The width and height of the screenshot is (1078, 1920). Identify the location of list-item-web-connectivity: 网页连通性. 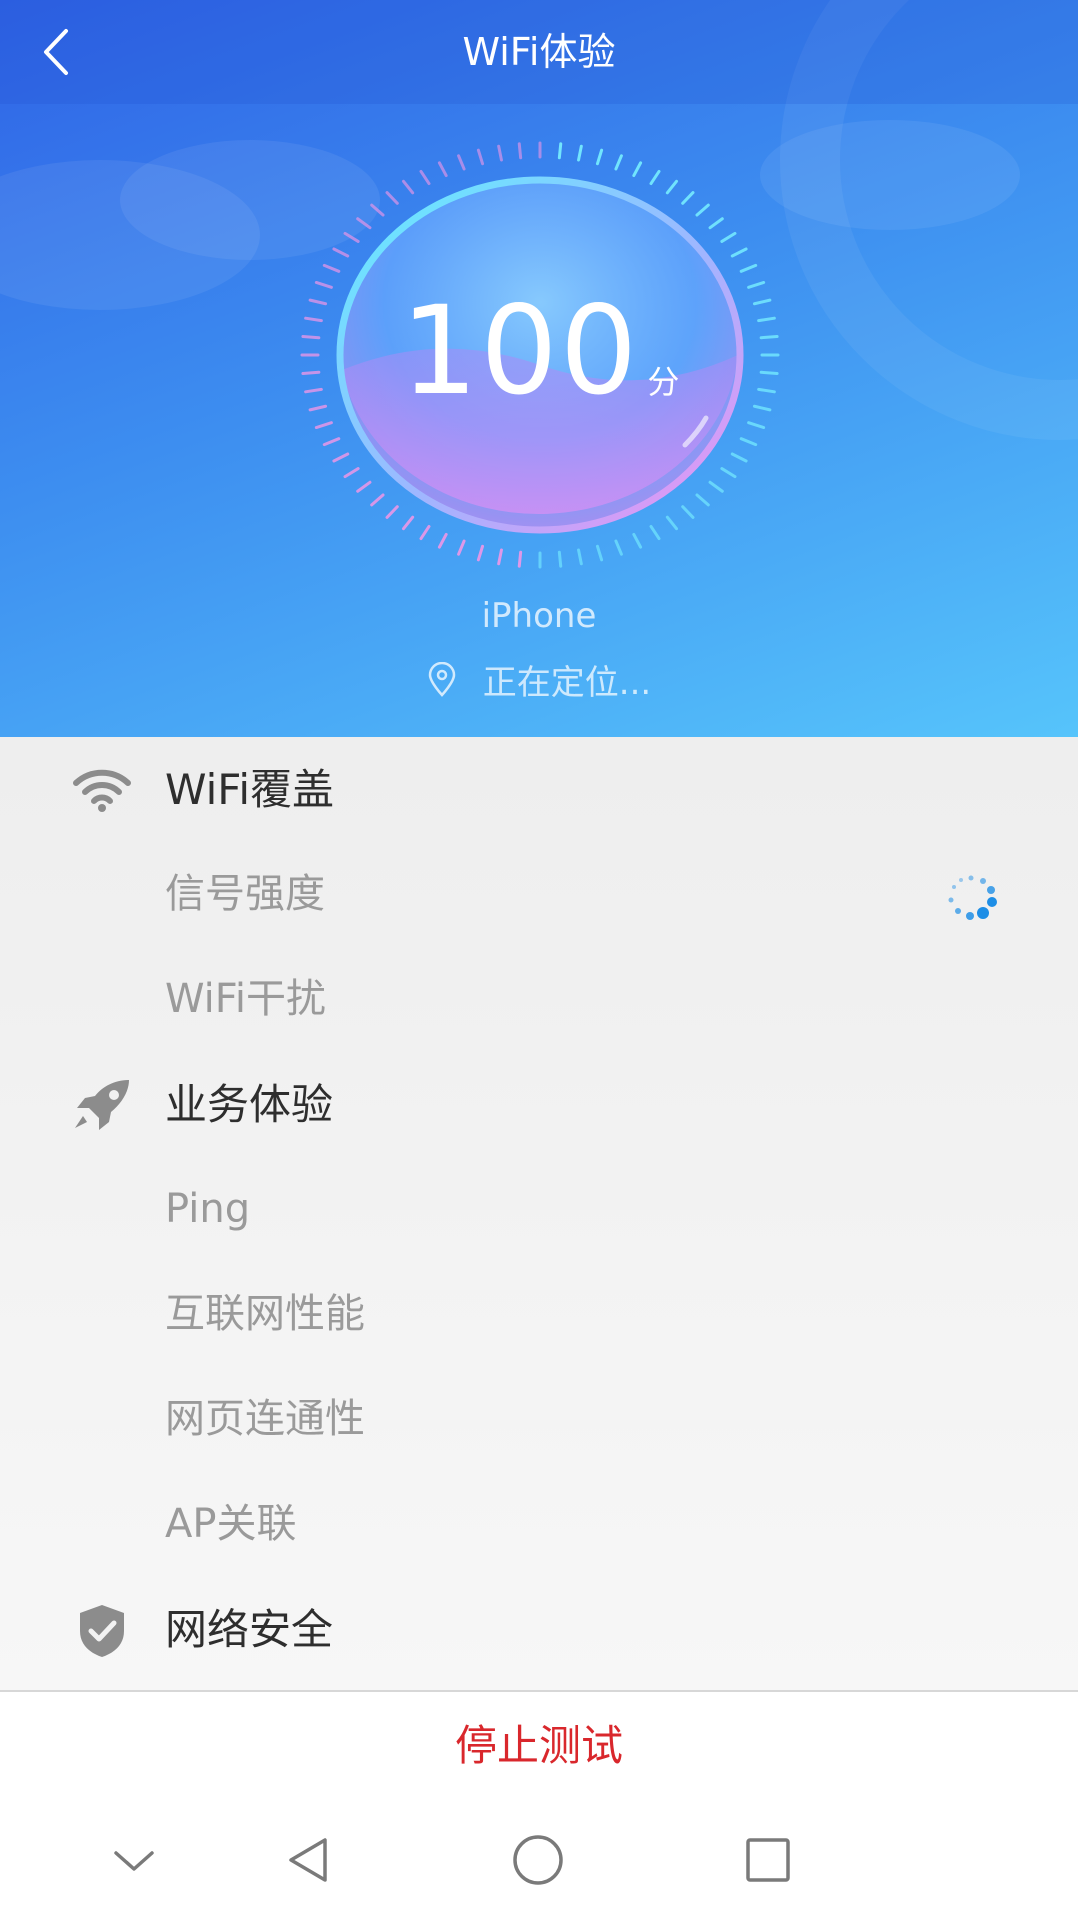
(539, 1419).